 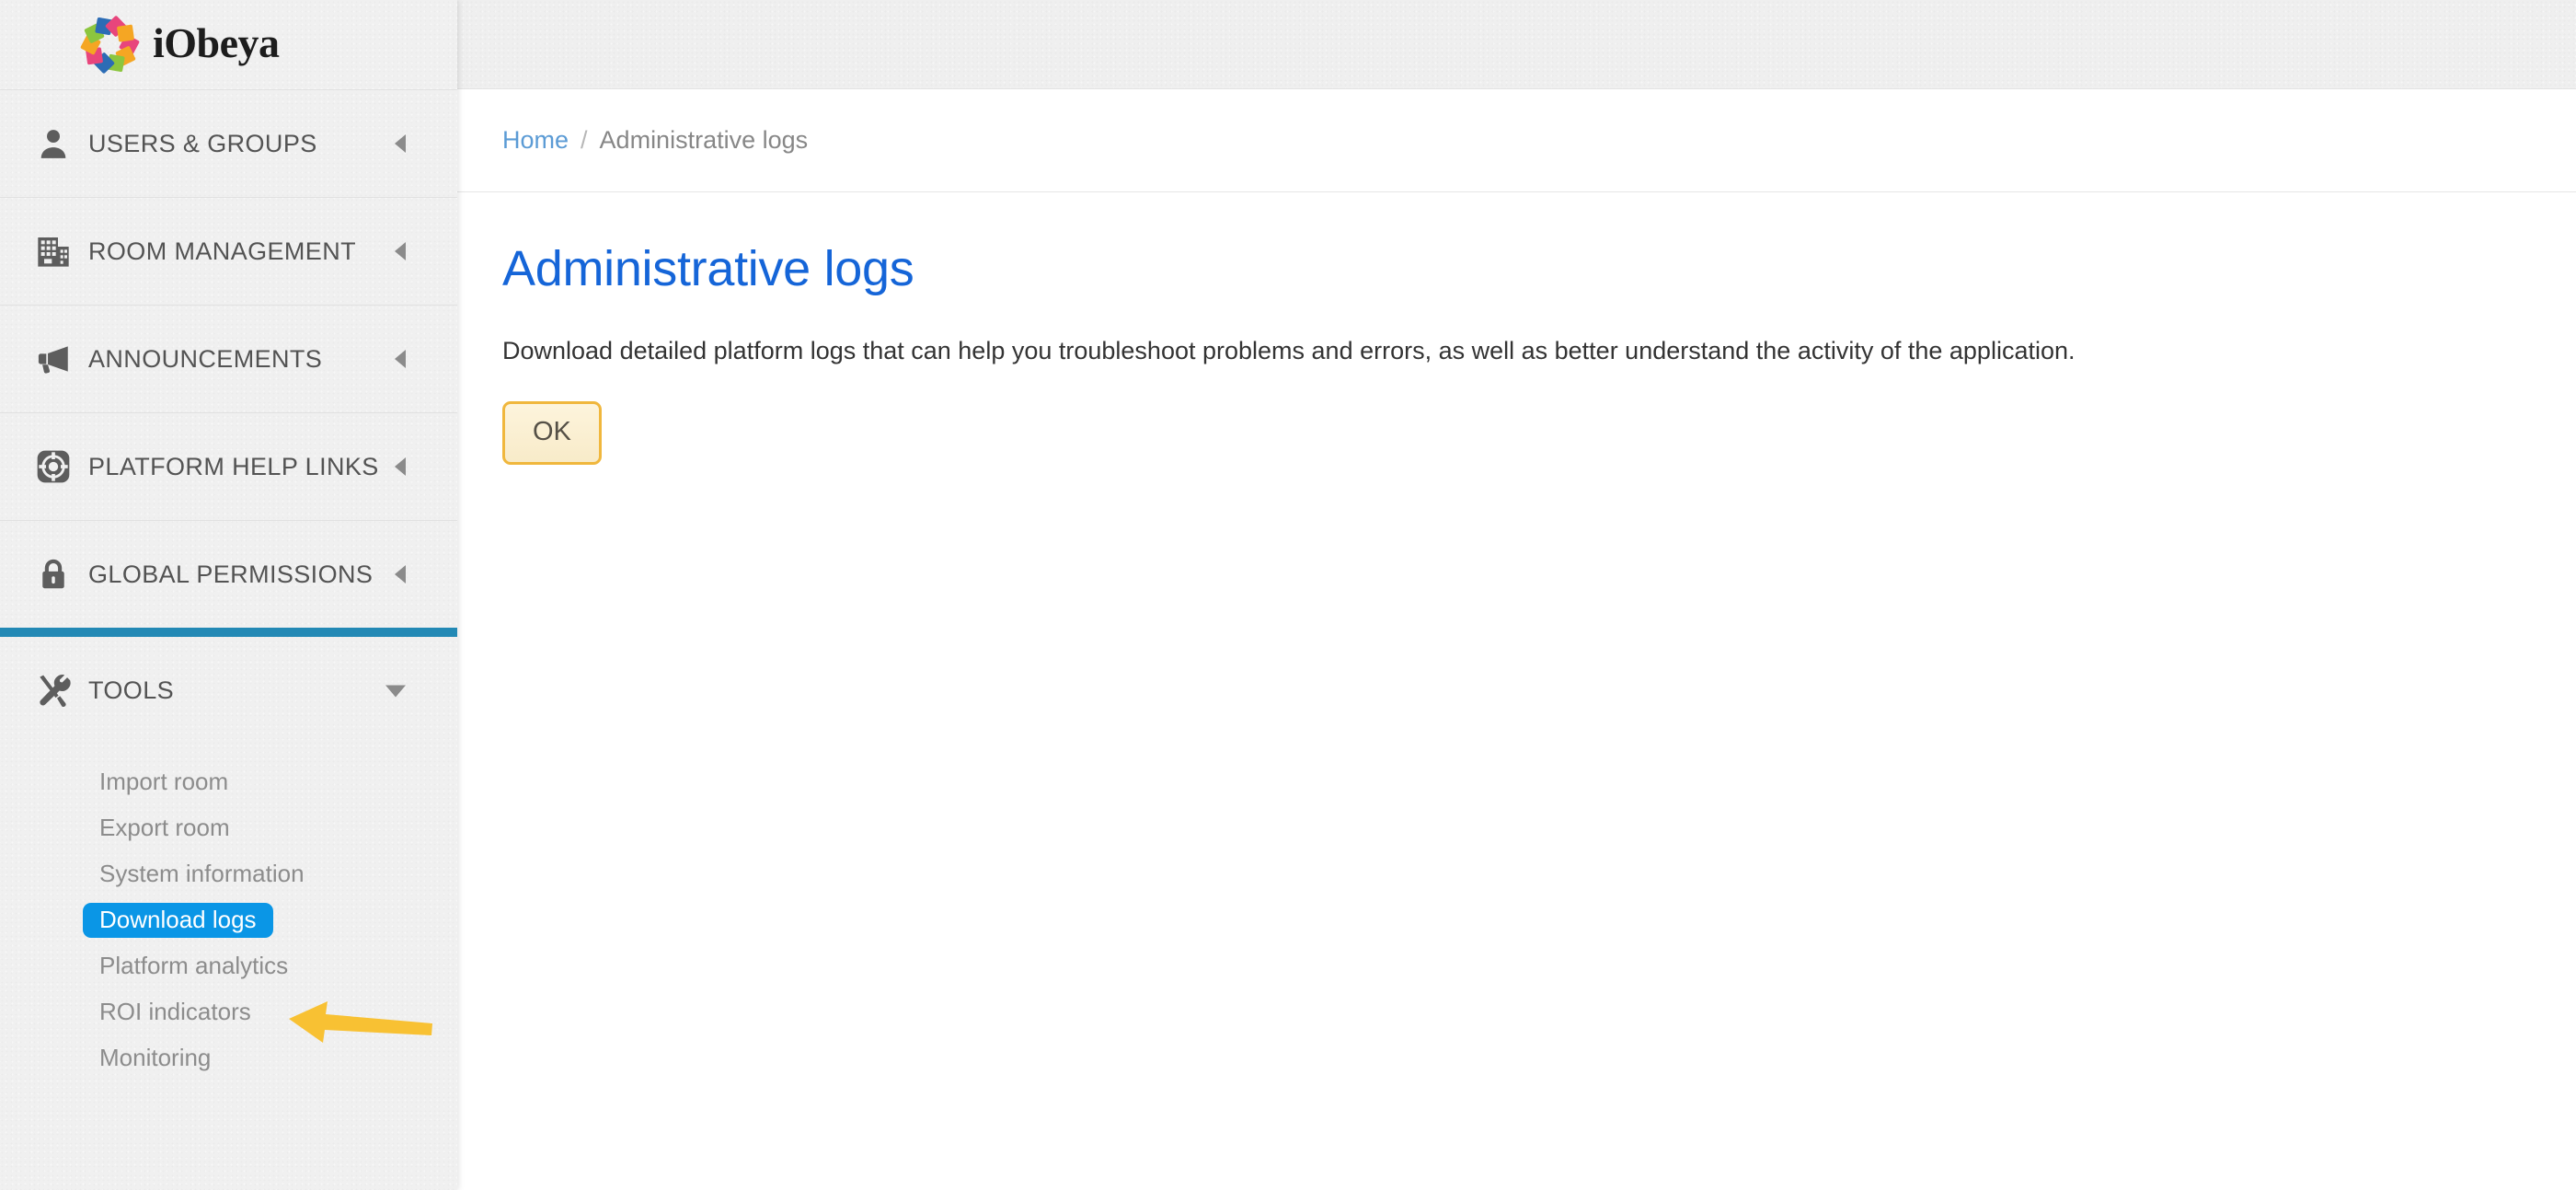 I want to click on submenu-item-download-logs: Download logs, so click(x=228, y=920).